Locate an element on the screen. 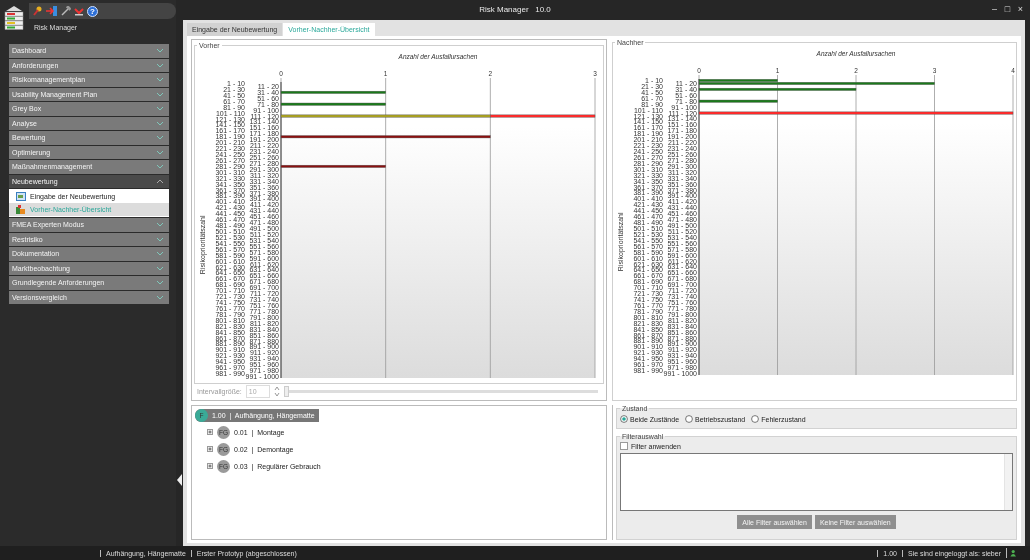  window-control: × is located at coordinates (1020, 9).